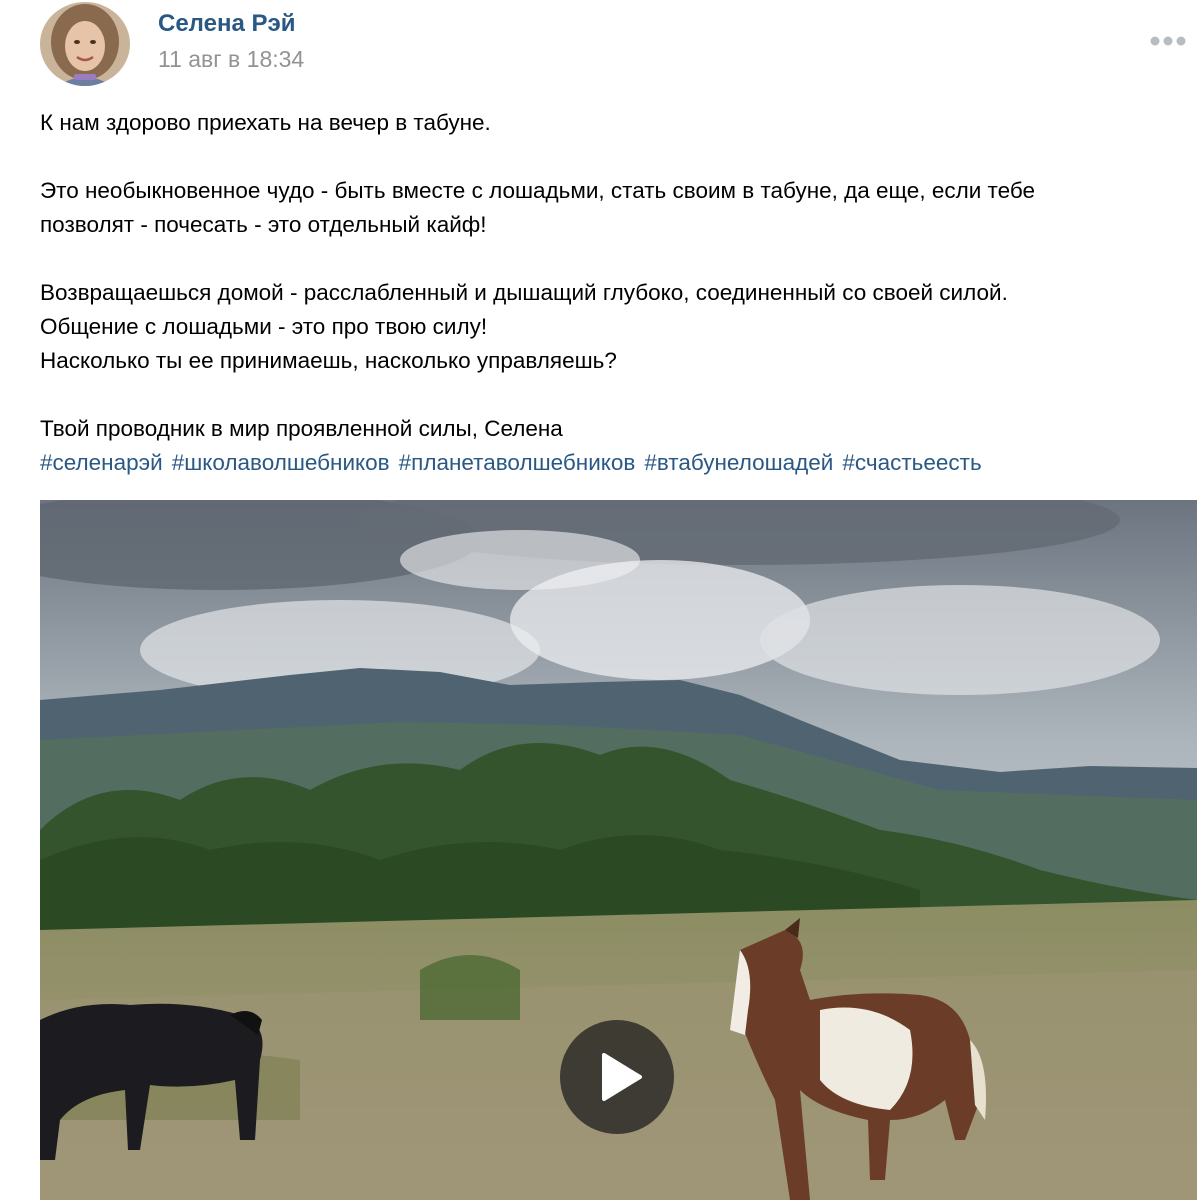 The height and width of the screenshot is (1200, 1202). I want to click on play-button, so click(617, 1077).